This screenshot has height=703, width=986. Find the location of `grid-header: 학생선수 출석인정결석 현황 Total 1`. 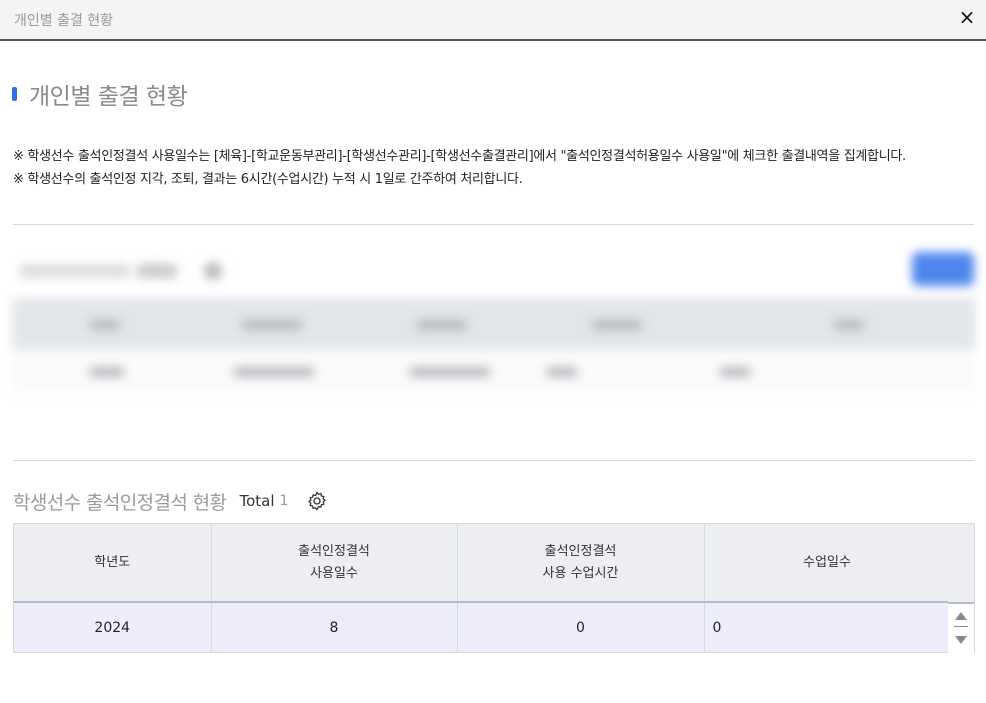

grid-header: 학생선수 출석인정결석 현황 Total 1 is located at coordinates (170, 501).